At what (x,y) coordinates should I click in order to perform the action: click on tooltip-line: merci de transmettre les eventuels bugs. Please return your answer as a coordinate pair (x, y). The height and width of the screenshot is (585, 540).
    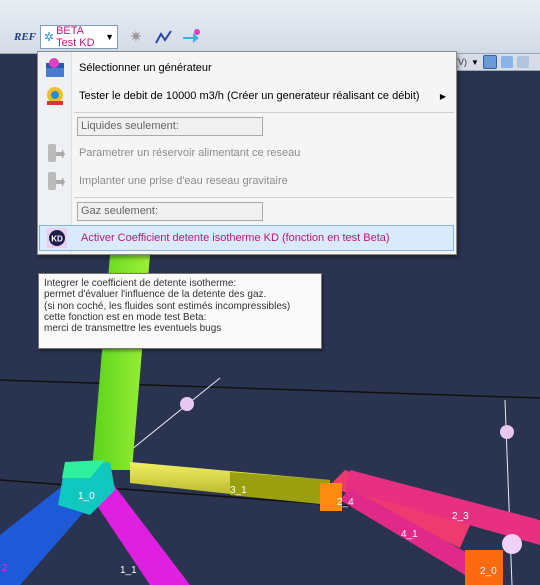
    Looking at the image, I should click on (133, 329).